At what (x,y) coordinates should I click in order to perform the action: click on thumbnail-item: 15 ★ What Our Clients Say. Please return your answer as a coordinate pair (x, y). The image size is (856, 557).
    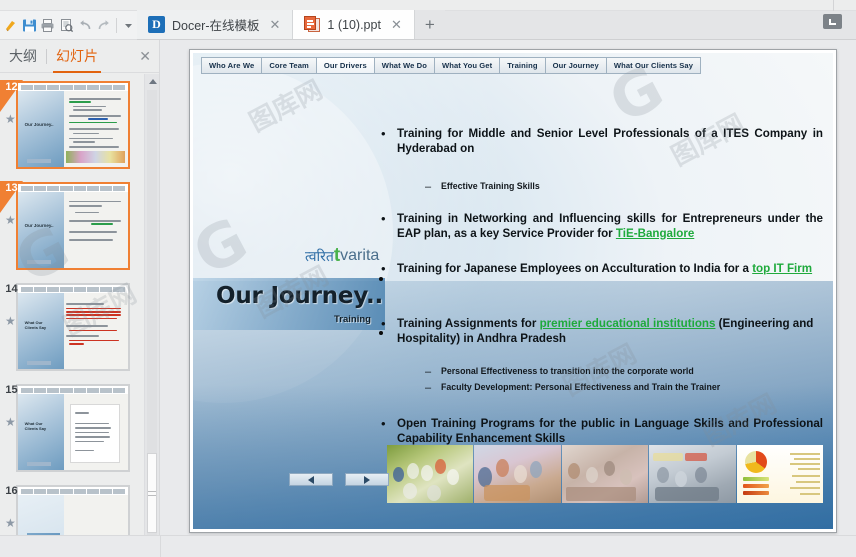
    Looking at the image, I should click on (79, 431).